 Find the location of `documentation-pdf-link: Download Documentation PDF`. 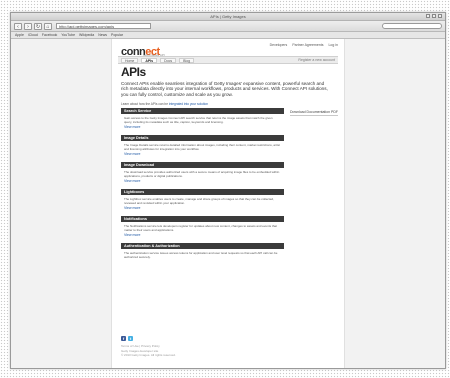

documentation-pdf-link: Download Documentation PDF is located at coordinates (314, 113).